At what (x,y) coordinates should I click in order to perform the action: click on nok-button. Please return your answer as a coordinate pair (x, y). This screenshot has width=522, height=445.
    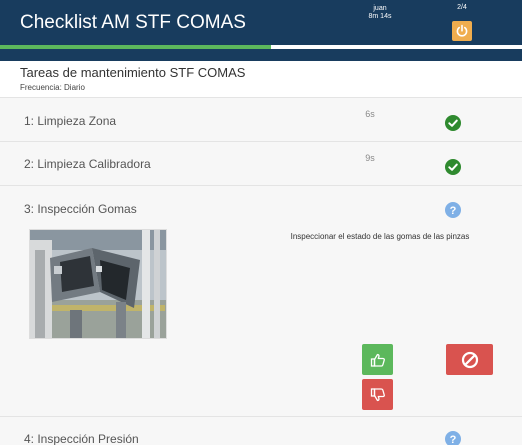
    Looking at the image, I should click on (377, 394).